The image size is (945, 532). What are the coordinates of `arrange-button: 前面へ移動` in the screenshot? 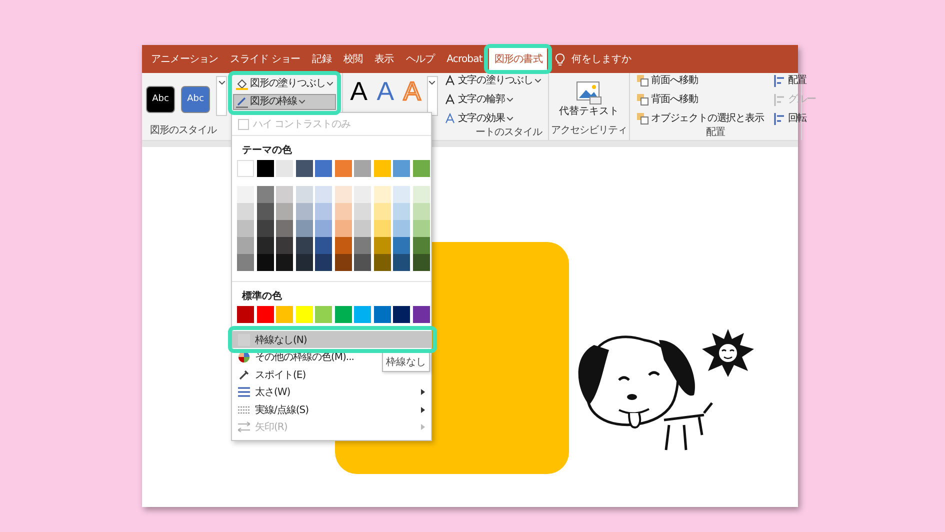 It's located at (700, 81).